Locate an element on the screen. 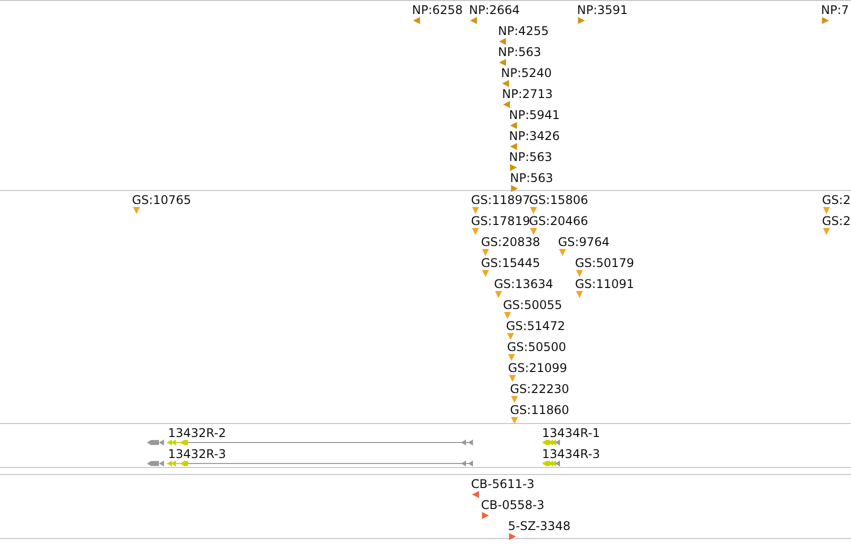 The width and height of the screenshot is (851, 545). feature-label: NP:6258 is located at coordinates (437, 10).